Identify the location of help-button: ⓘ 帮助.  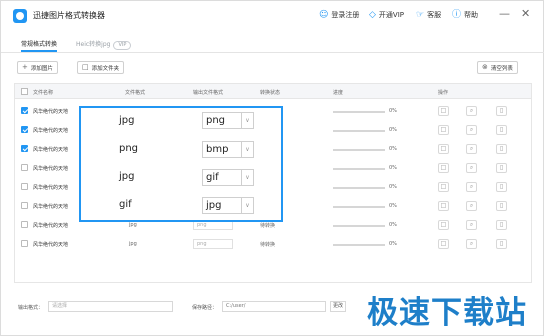
(465, 15).